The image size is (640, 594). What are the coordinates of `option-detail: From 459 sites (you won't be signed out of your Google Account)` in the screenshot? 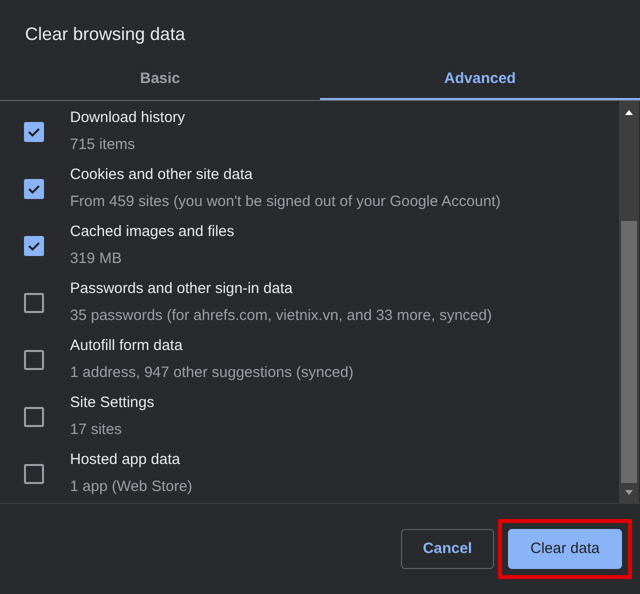 It's located at (285, 202).